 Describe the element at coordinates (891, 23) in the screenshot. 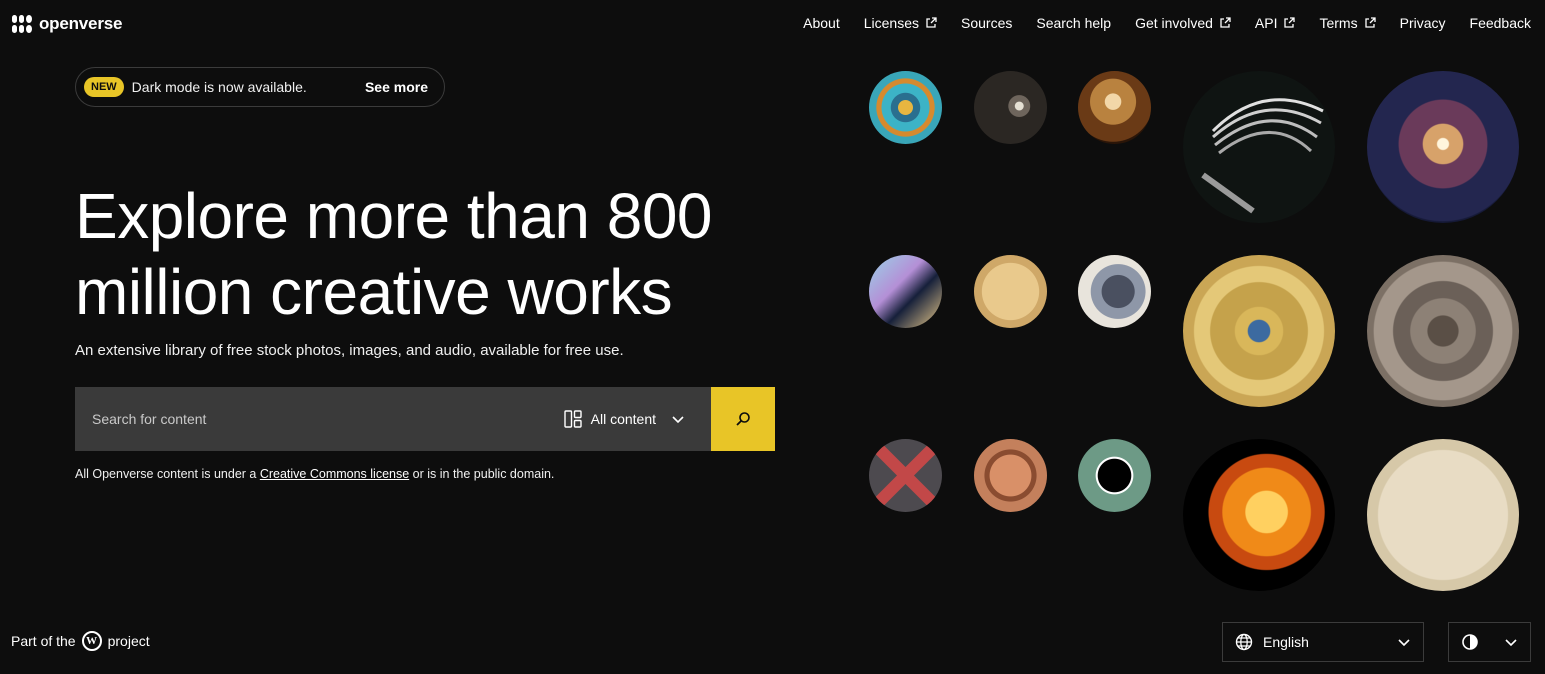

I see `nav-label: Licenses` at that location.